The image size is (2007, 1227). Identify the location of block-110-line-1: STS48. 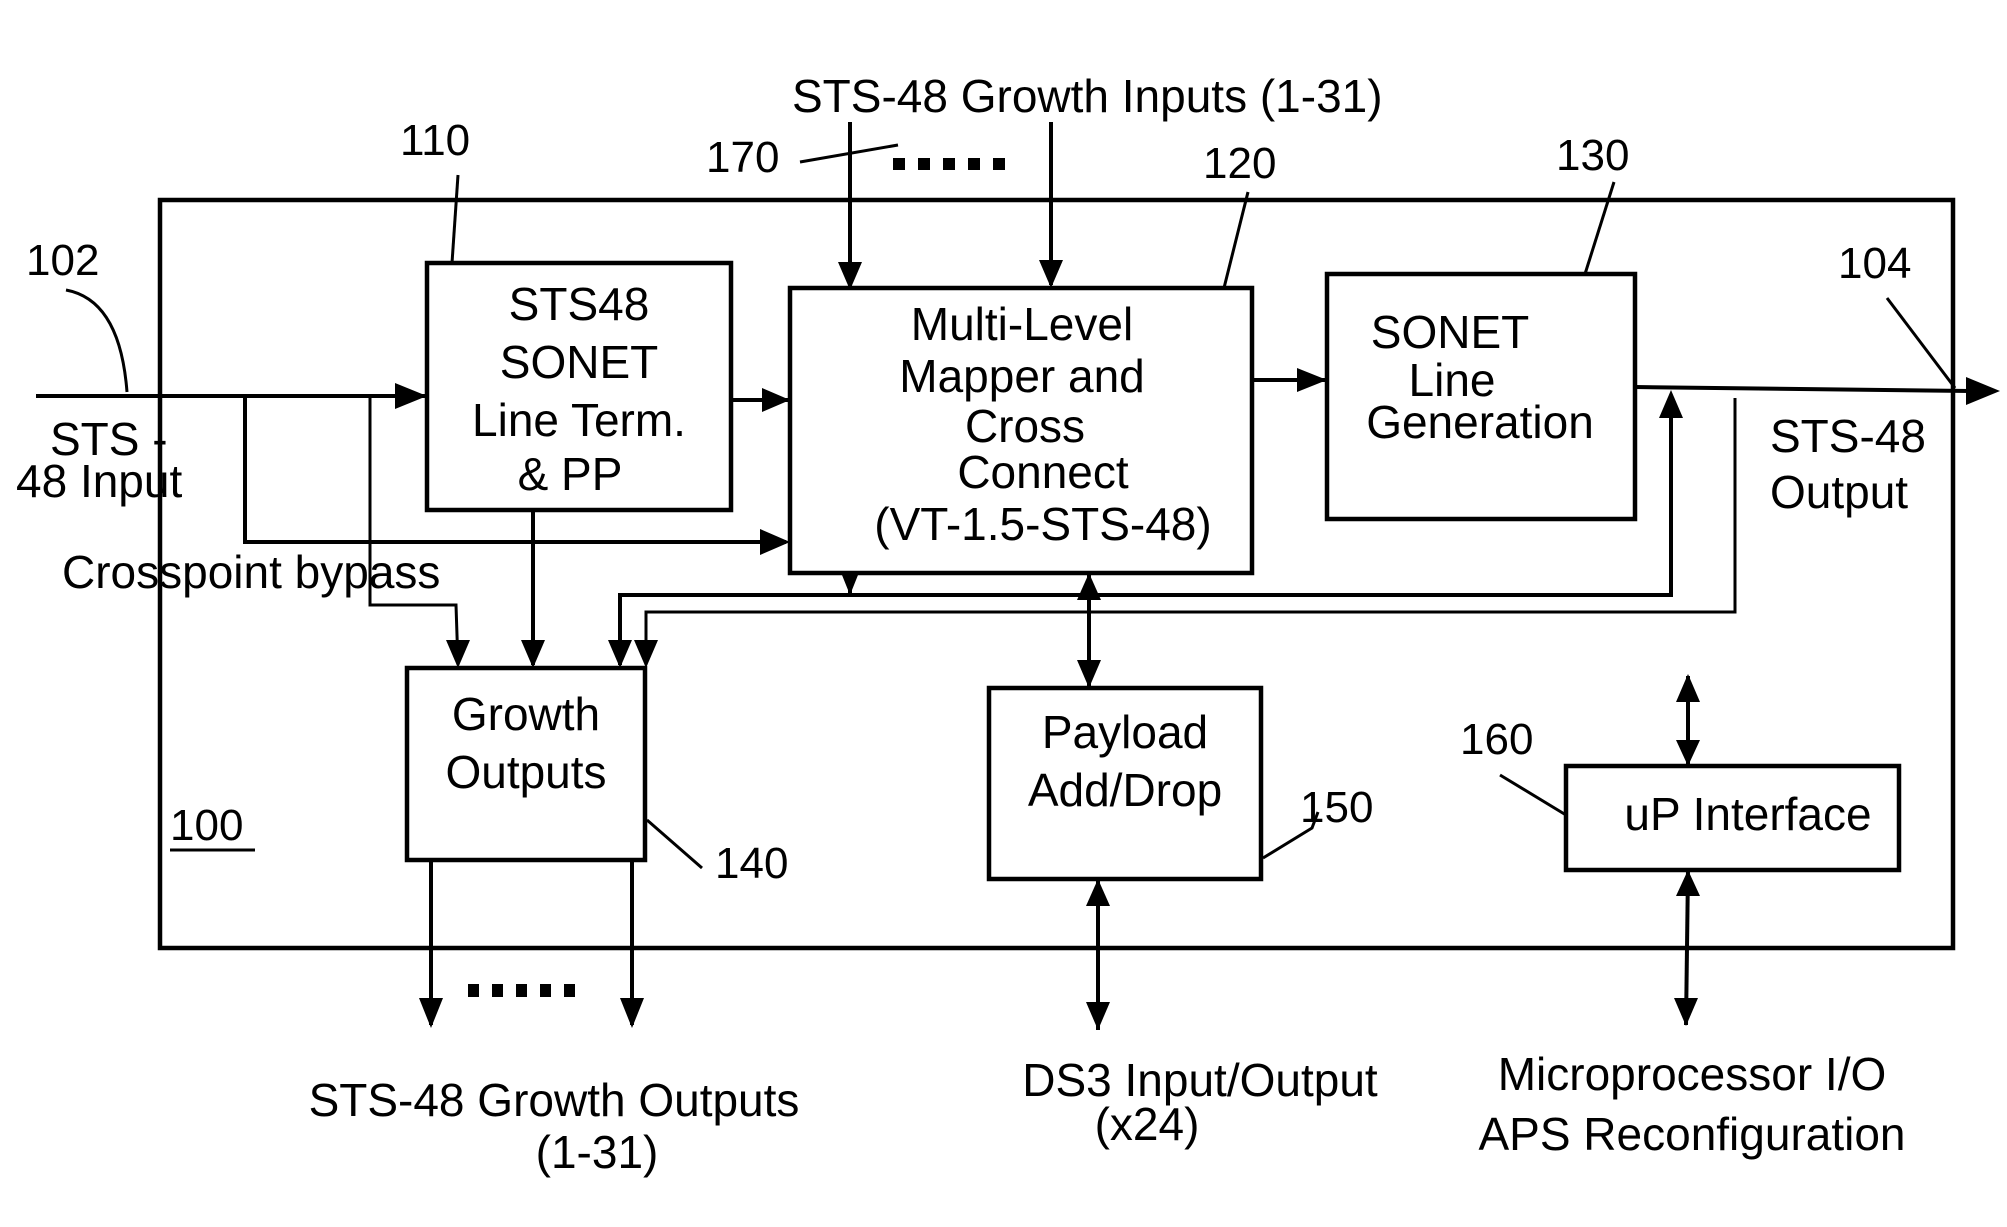
(579, 304).